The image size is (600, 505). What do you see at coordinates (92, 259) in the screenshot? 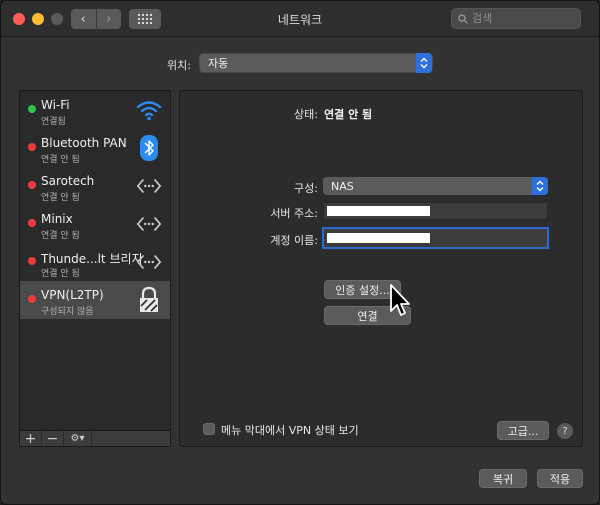
I see `service-name: Thunde...lt 브리지` at bounding box center [92, 259].